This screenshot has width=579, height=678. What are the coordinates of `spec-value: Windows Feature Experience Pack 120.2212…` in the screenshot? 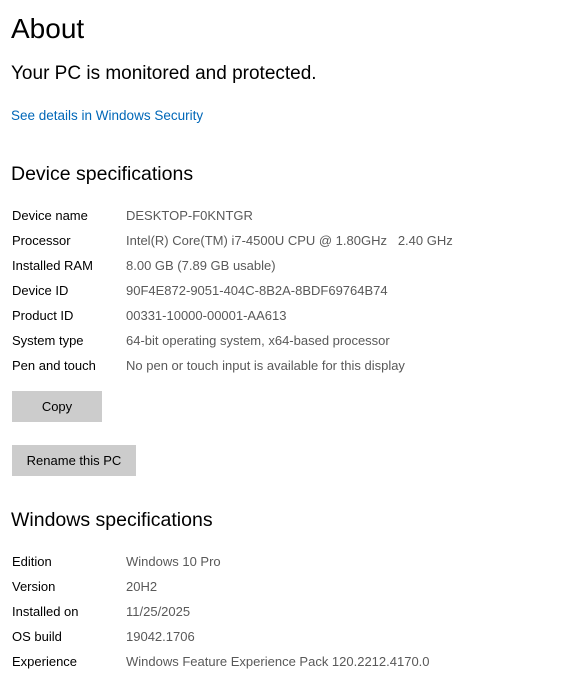 It's located at (278, 661).